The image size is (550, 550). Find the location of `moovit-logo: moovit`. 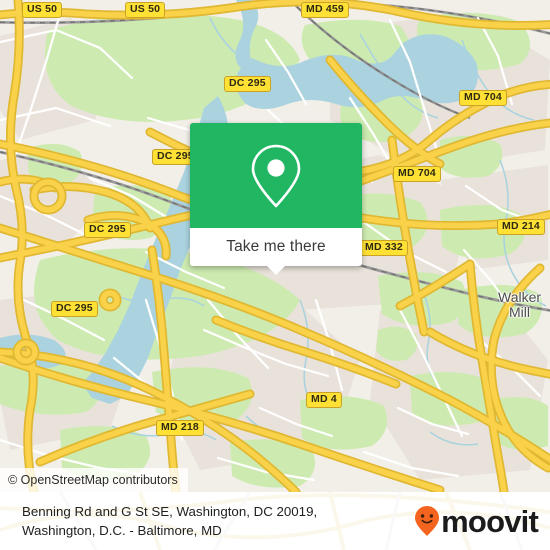

moovit-logo: moovit is located at coordinates (476, 521).